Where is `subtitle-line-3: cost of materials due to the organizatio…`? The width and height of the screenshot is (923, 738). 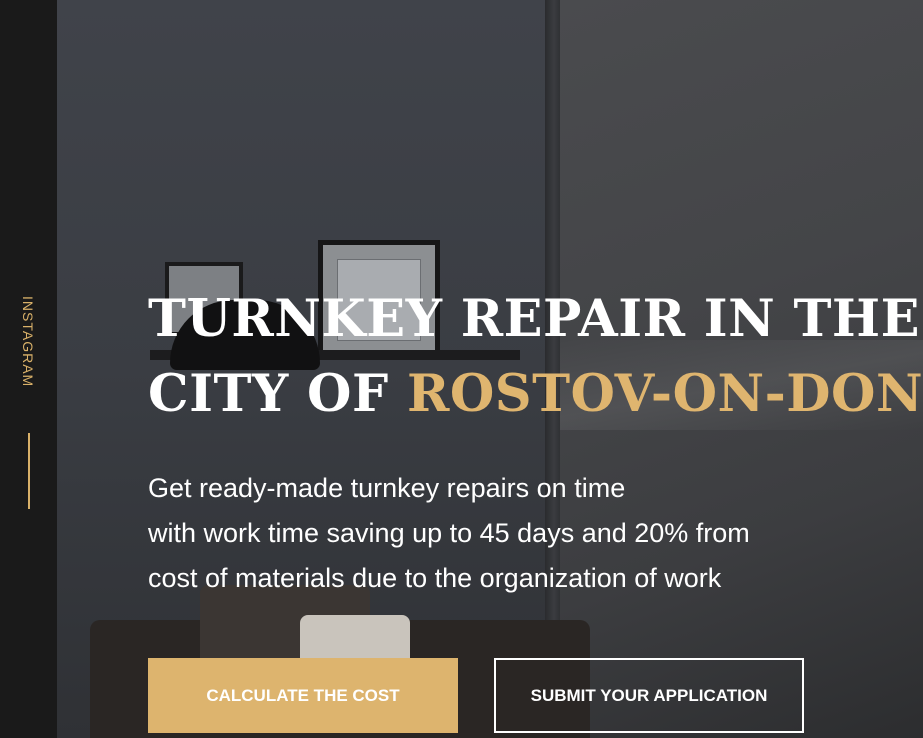 subtitle-line-3: cost of materials due to the organizatio… is located at coordinates (435, 578).